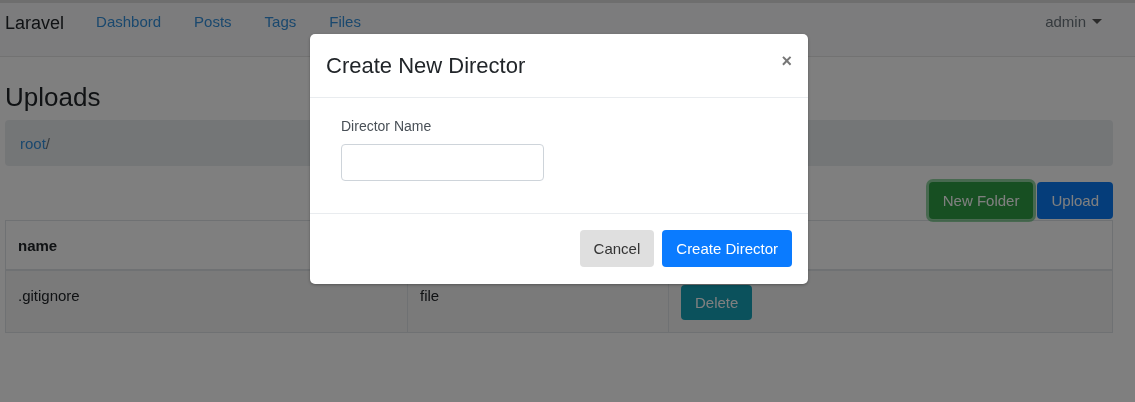  Describe the element at coordinates (53, 97) in the screenshot. I see `page-title: Uploads` at that location.